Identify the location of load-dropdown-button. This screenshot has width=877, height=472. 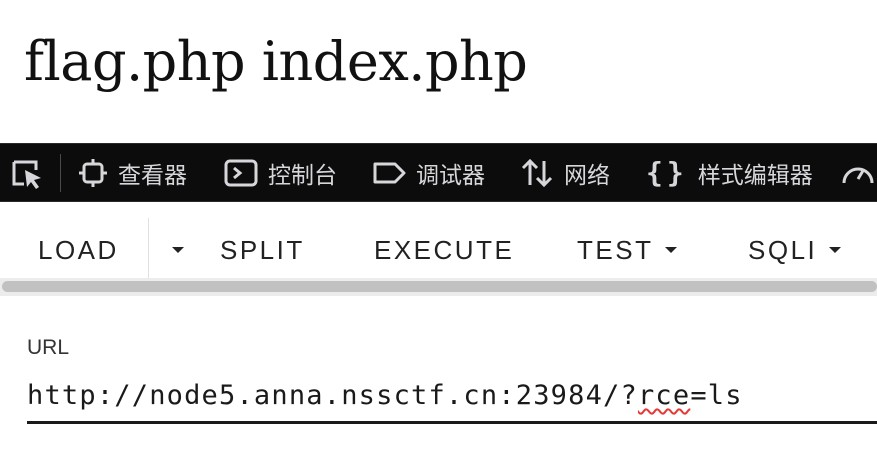
(172, 250).